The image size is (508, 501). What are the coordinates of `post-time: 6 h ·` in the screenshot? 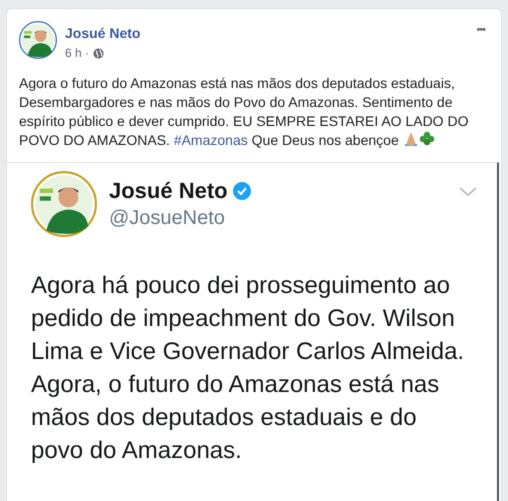 It's located at (77, 53).